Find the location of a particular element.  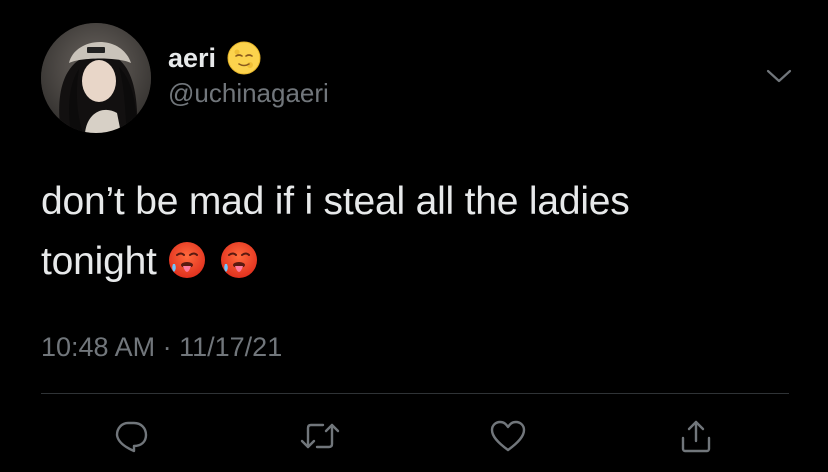

share-icon is located at coordinates (696, 436).